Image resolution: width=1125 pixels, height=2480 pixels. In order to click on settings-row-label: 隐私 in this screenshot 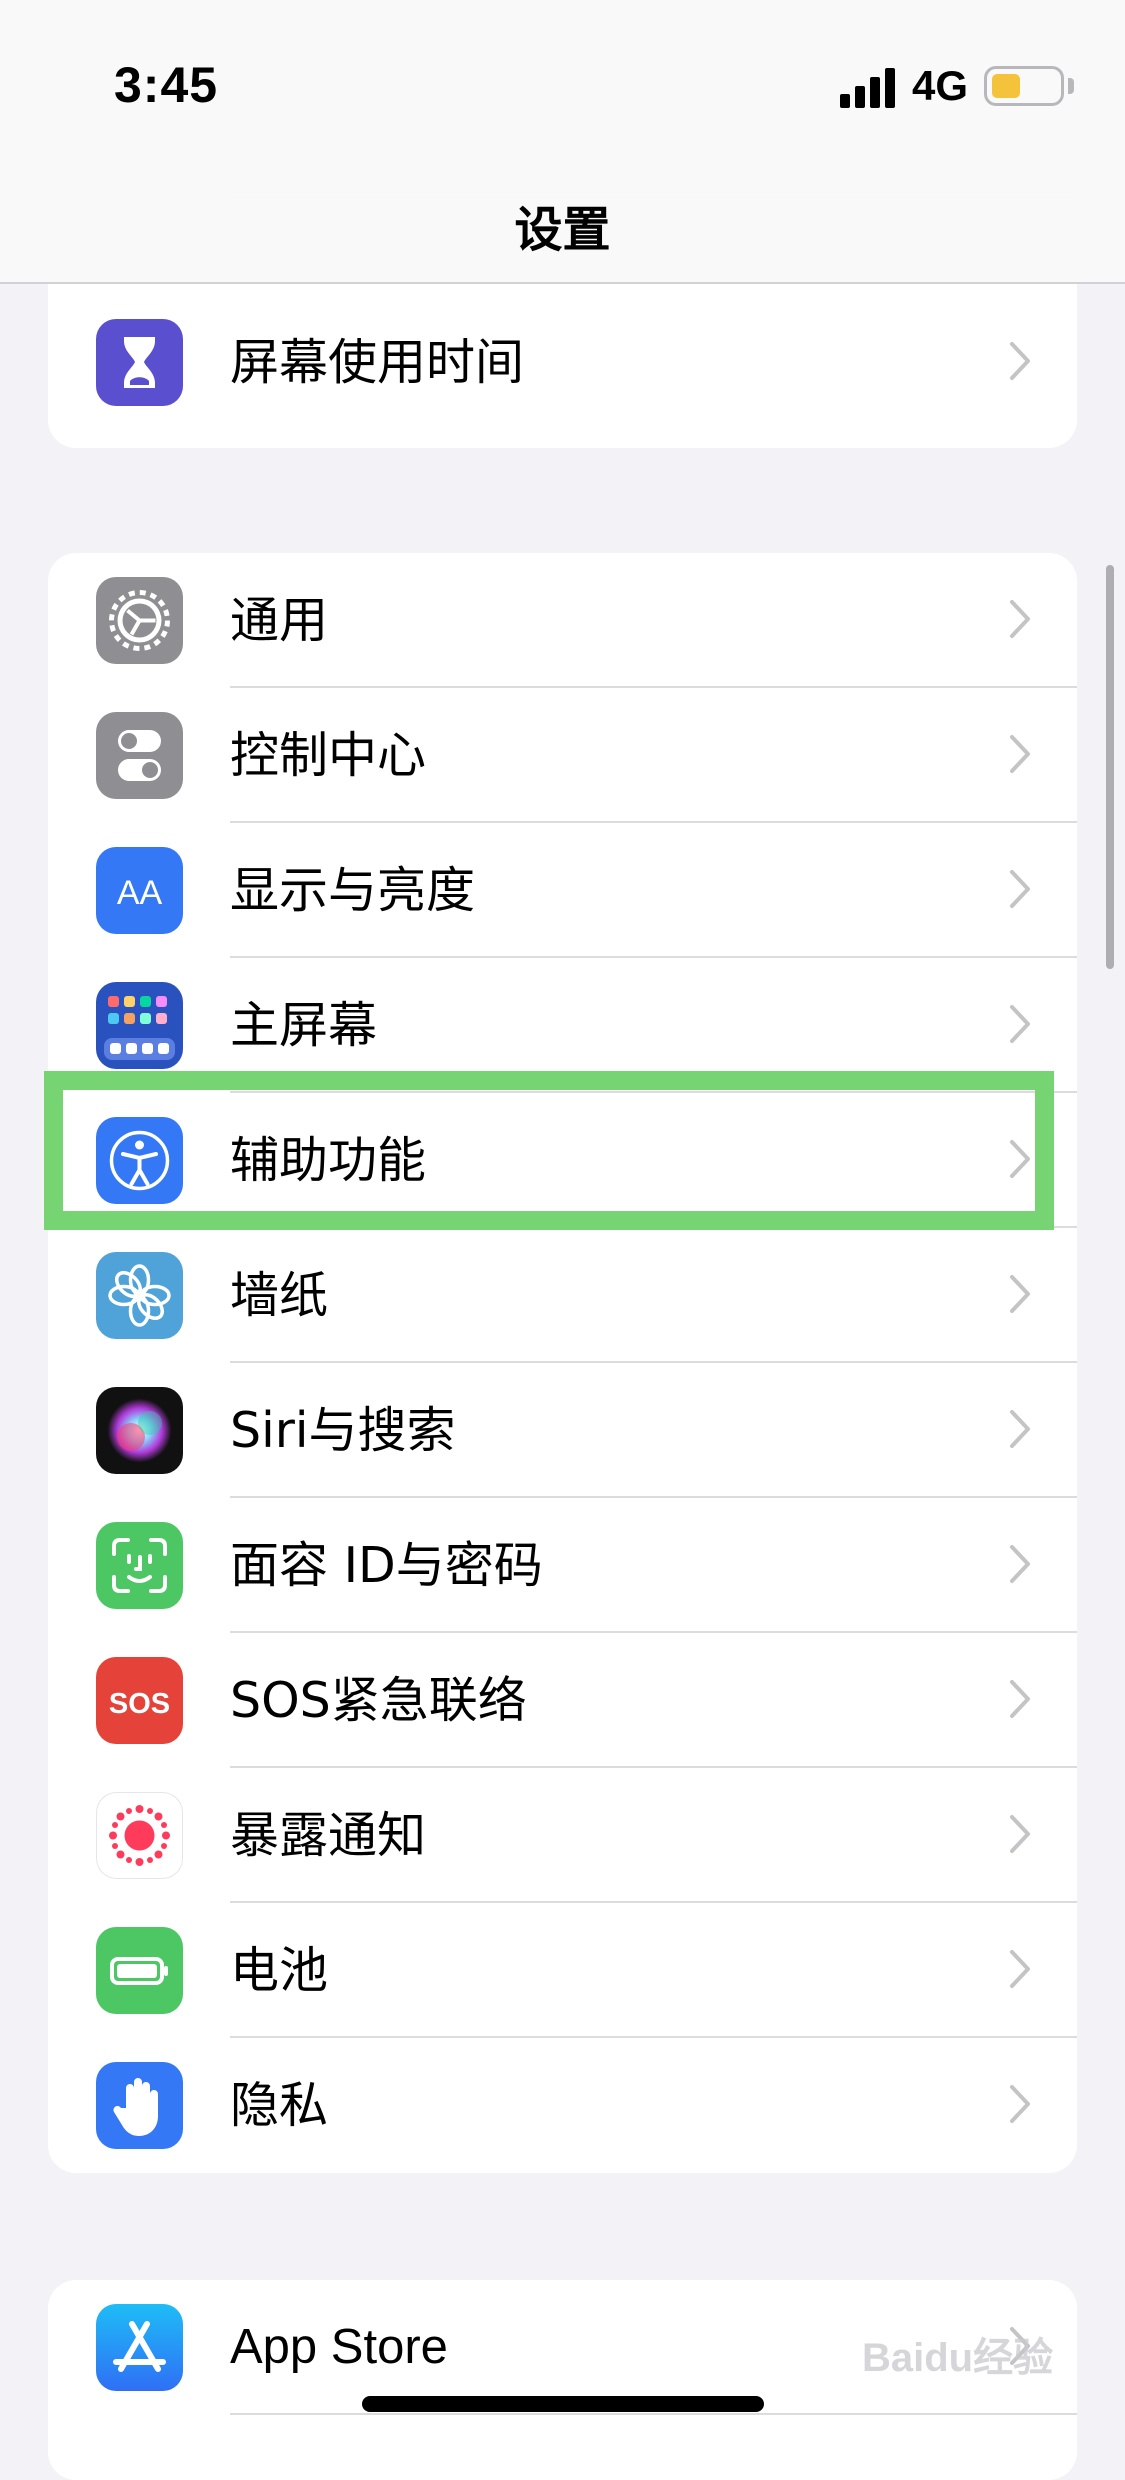, I will do `click(279, 2105)`.